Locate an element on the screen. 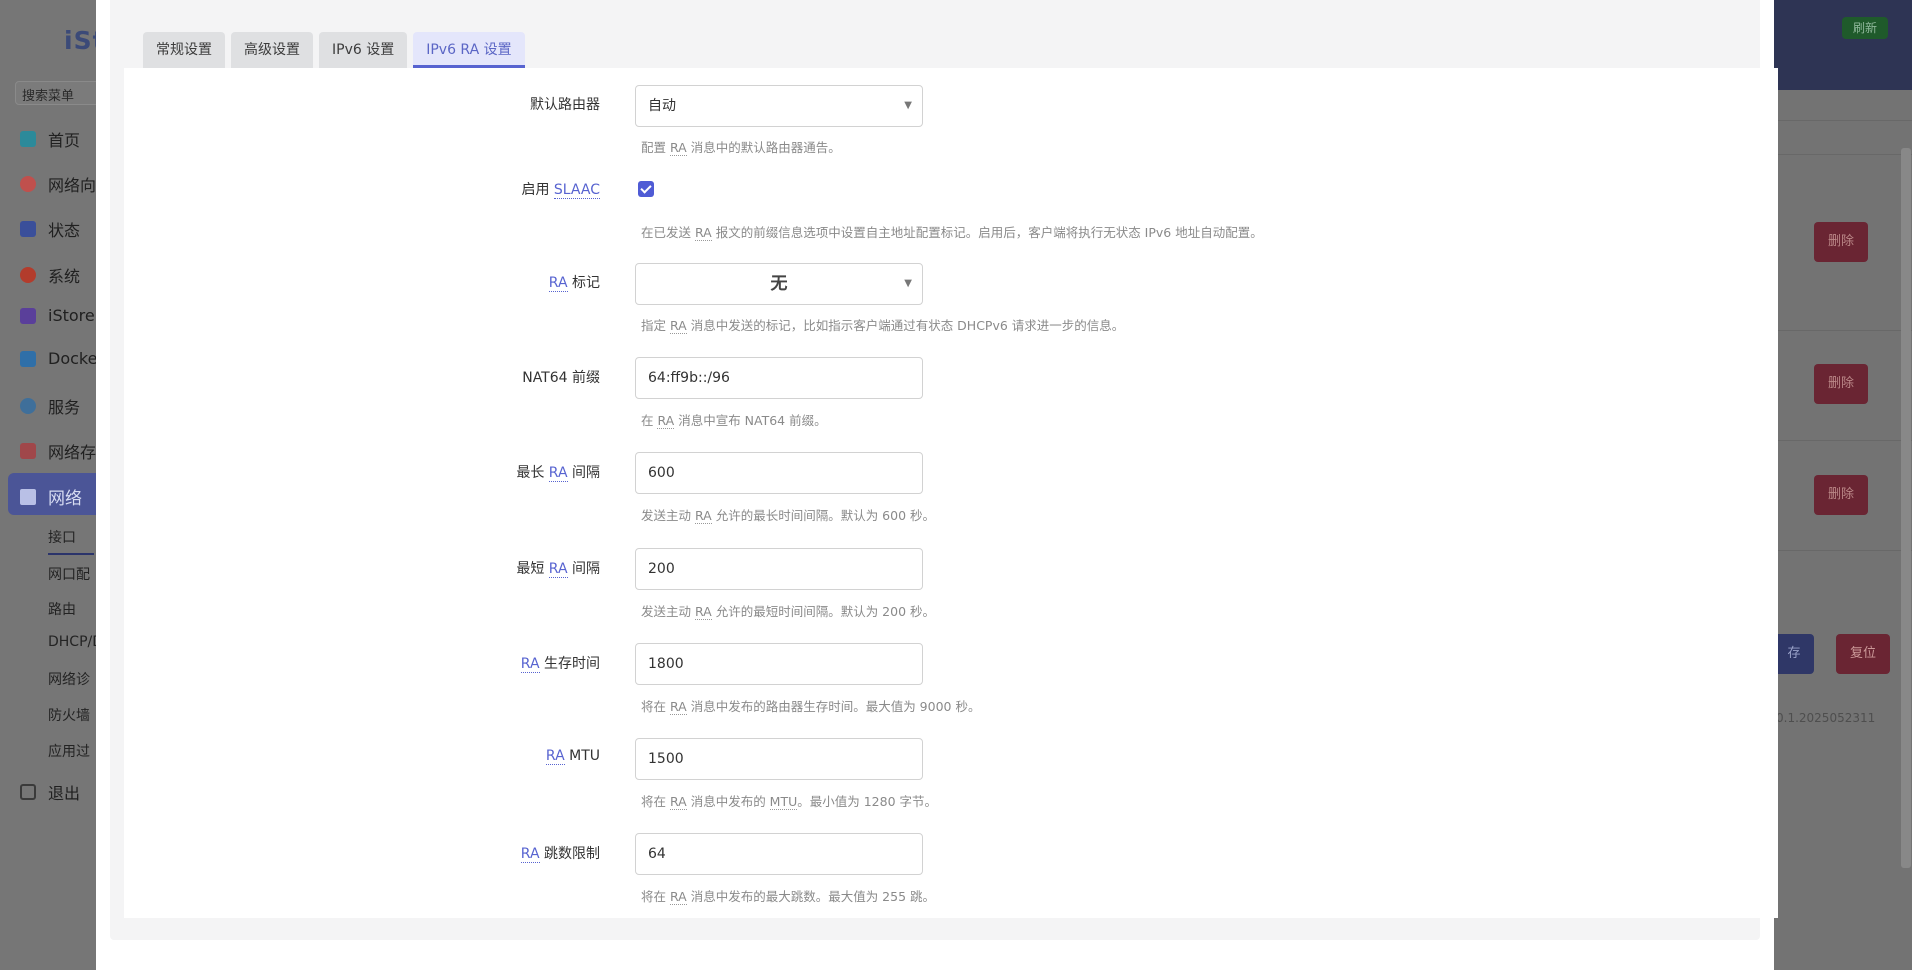 This screenshot has width=1912, height=970. sidebar-item-home: 首页 is located at coordinates (50, 139).